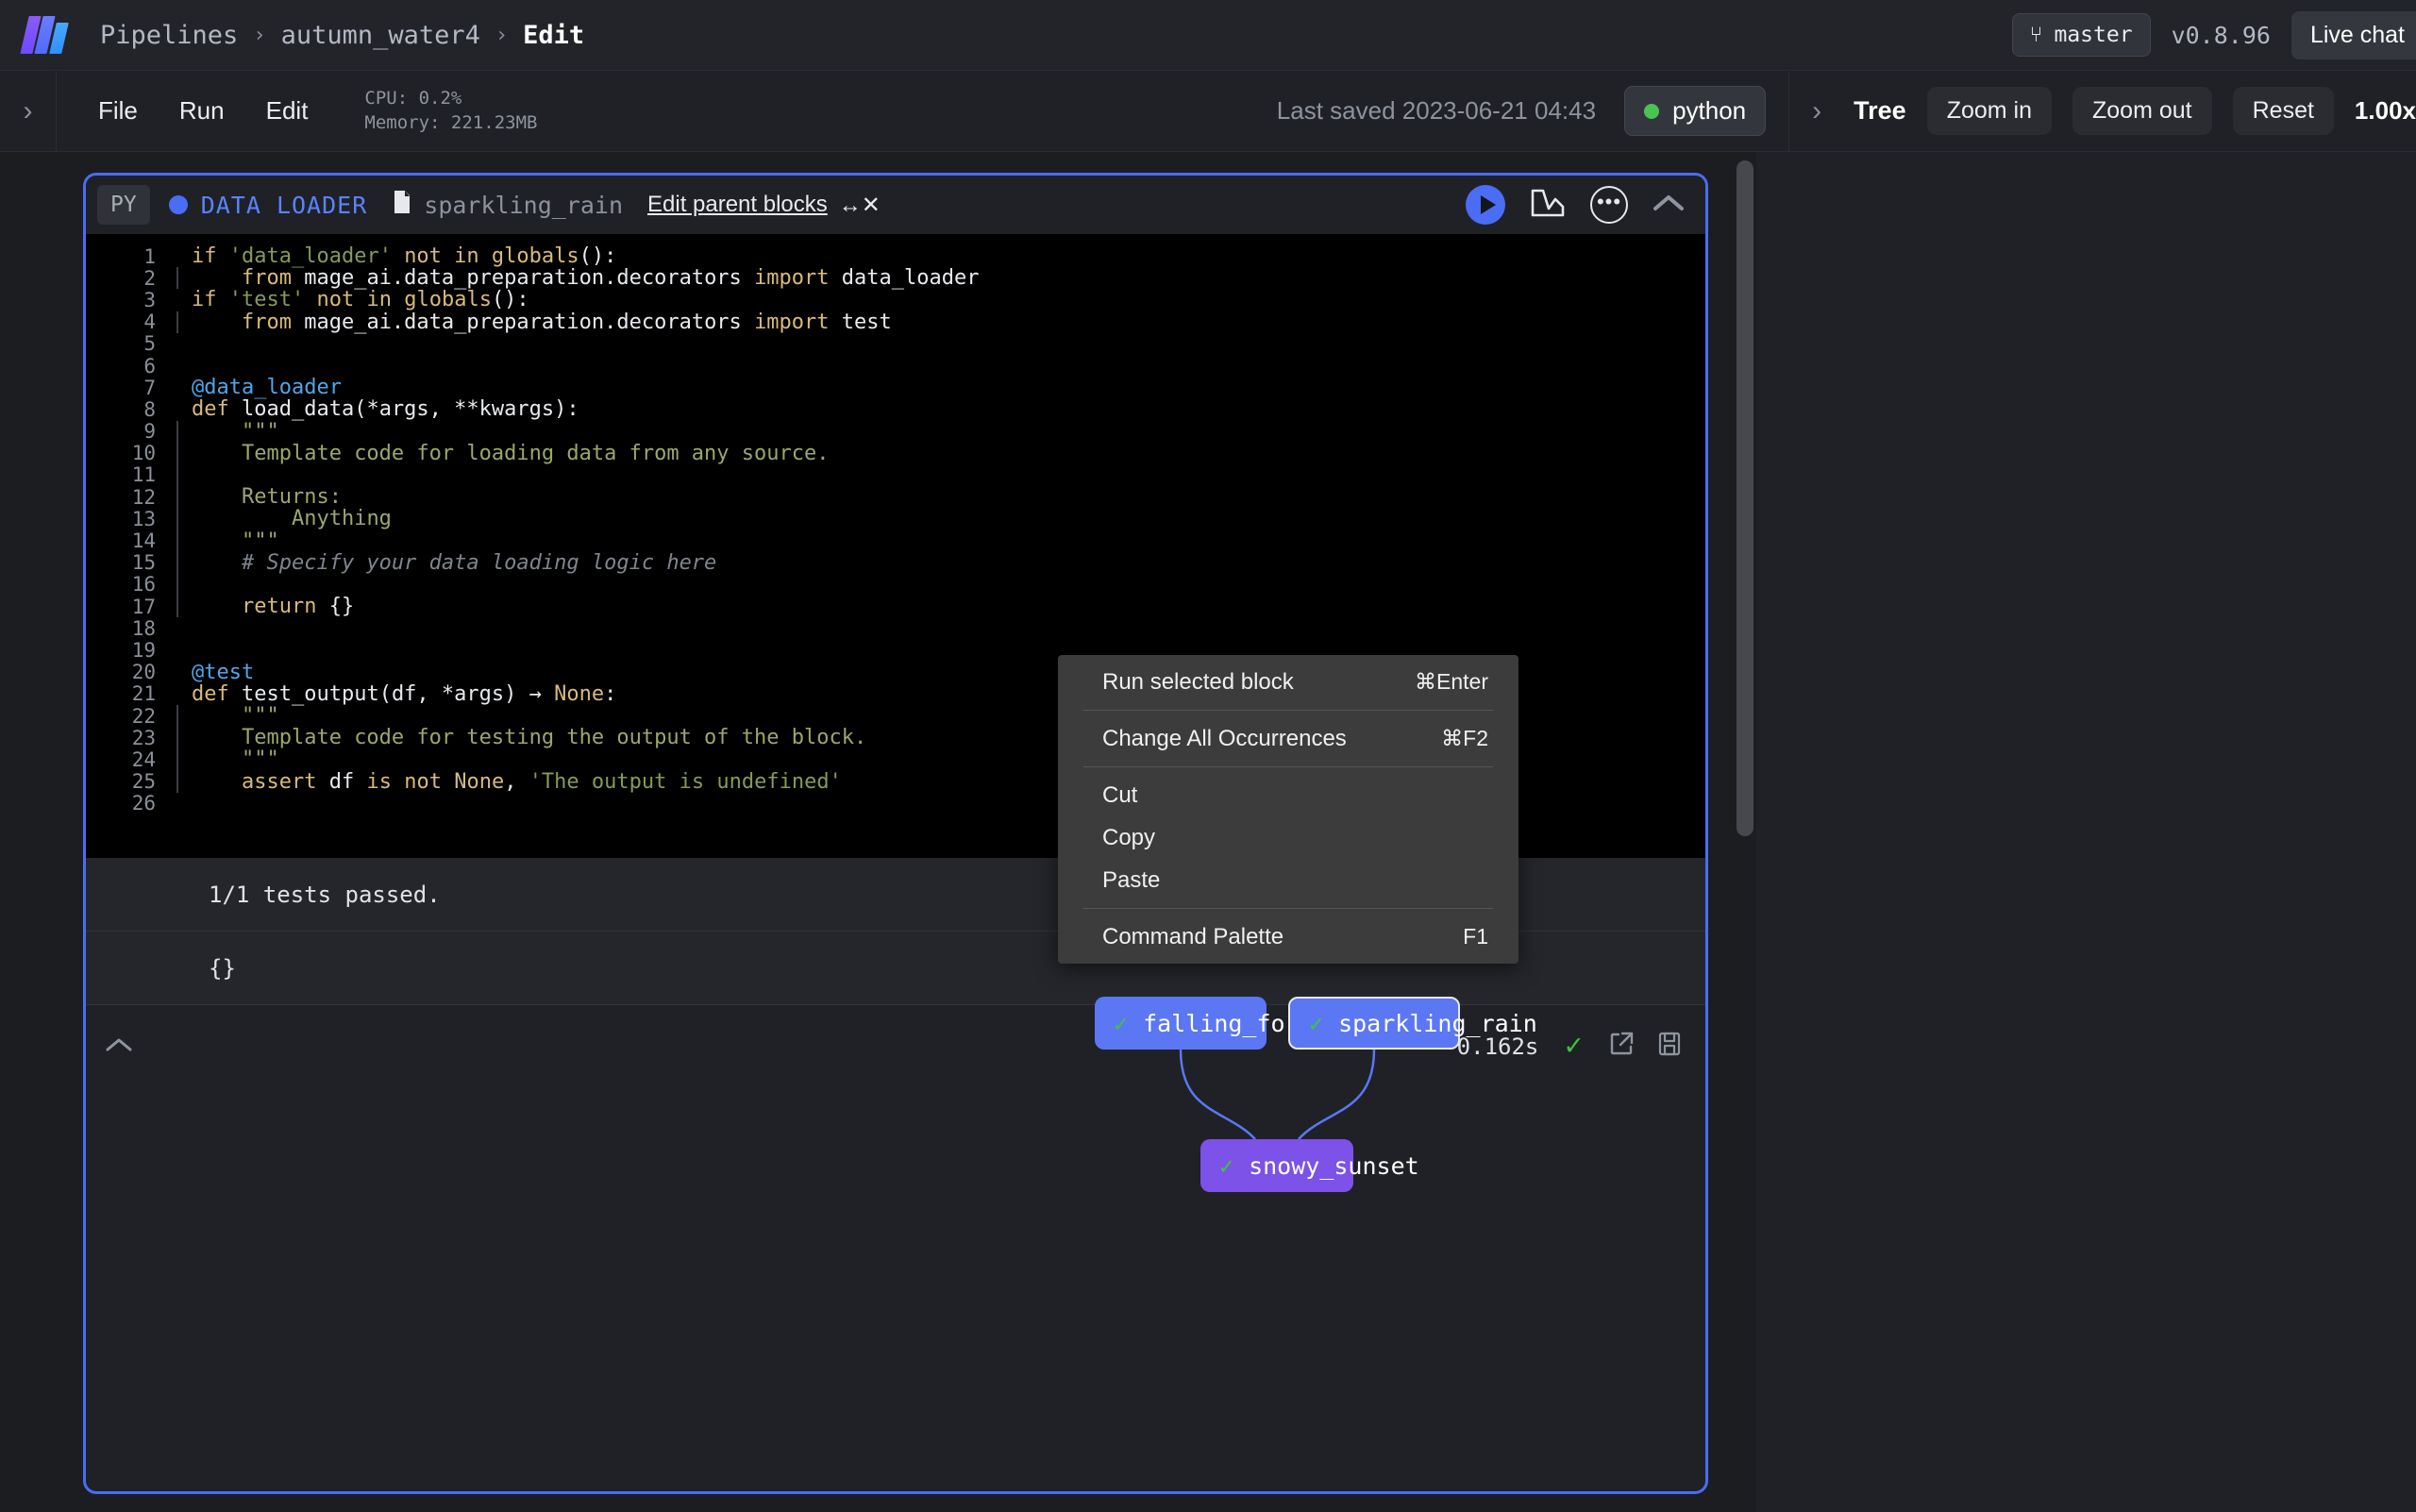 Image resolution: width=2416 pixels, height=1512 pixels. Describe the element at coordinates (143, 672) in the screenshot. I see `line-number: 20` at that location.